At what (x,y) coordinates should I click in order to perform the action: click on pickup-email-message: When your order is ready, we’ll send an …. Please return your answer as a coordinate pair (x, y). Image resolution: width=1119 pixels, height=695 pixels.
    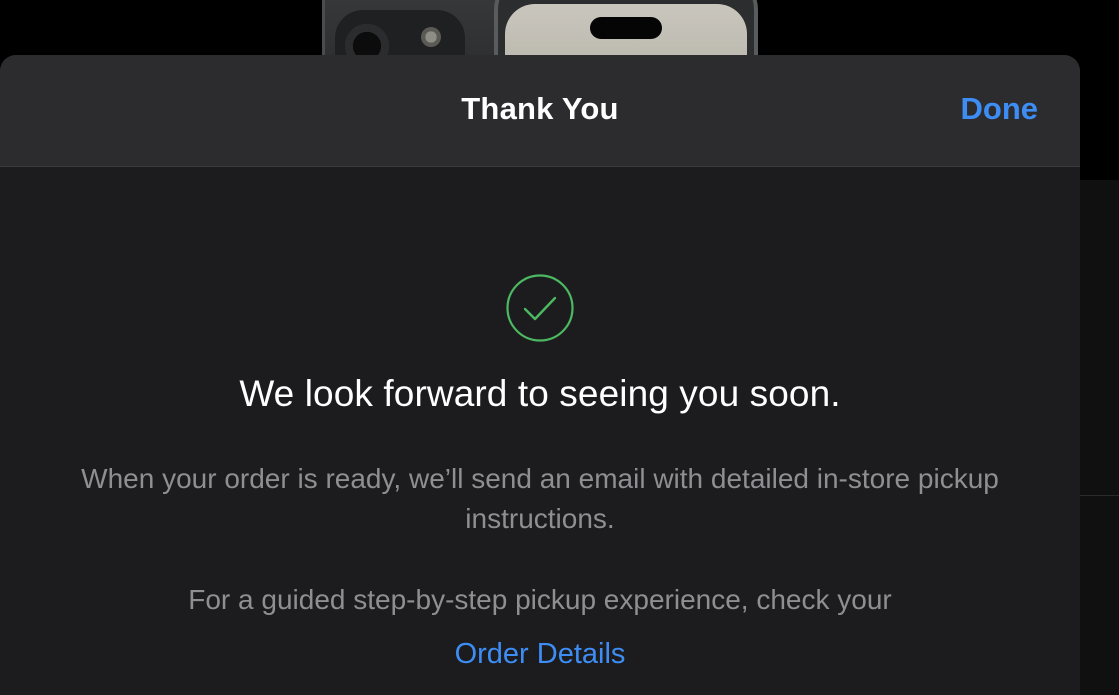
    Looking at the image, I should click on (540, 498).